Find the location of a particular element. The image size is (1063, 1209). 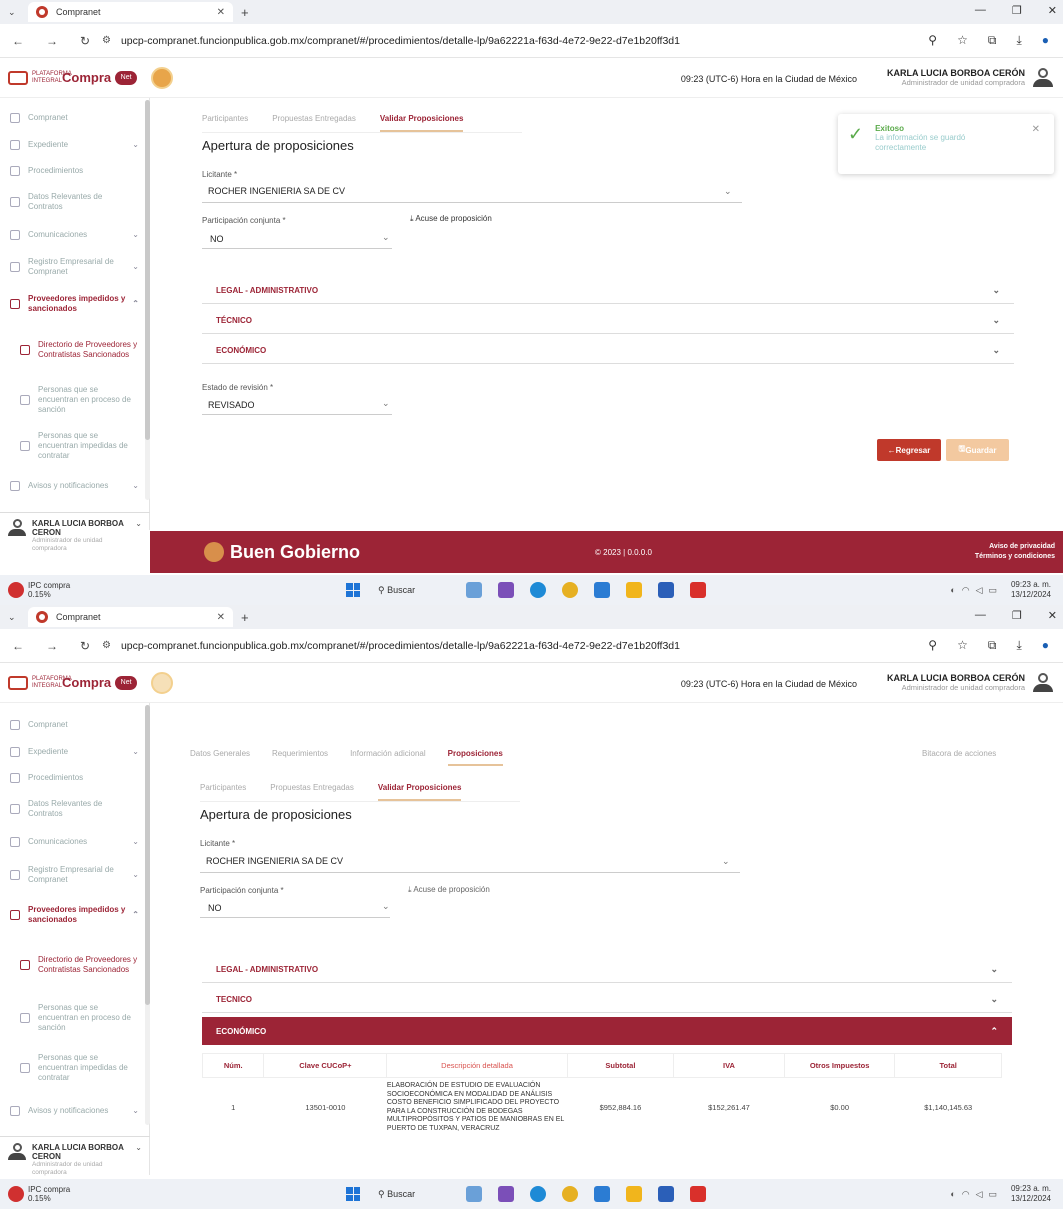

accordion-legal: LEGAL - ADMINISTRATIVO ⌄ is located at coordinates (607, 970).